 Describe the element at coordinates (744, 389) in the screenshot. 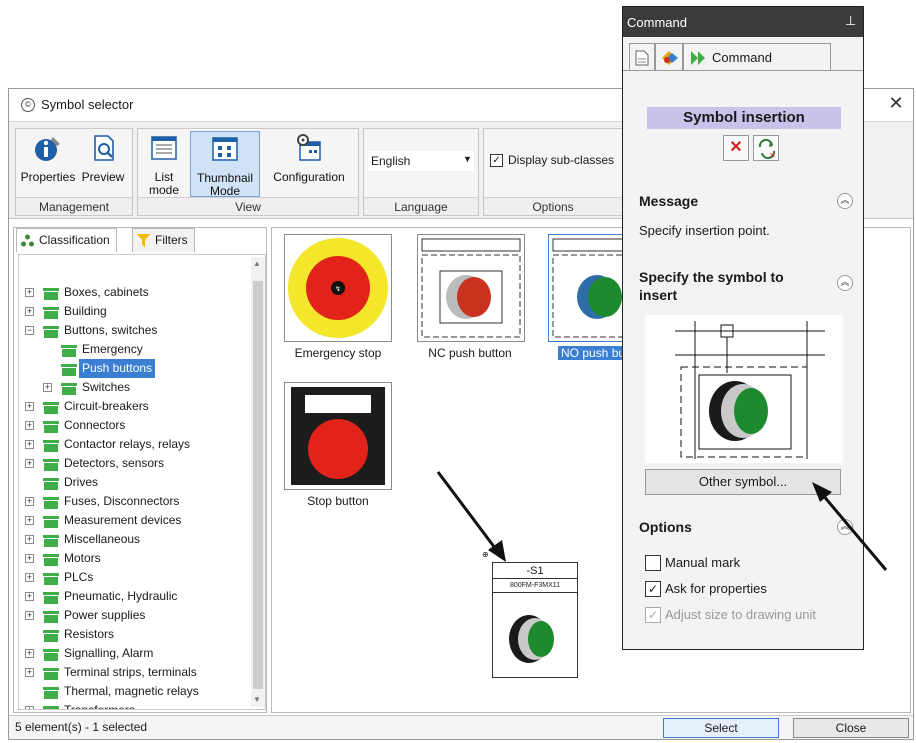

I see `symbol-preview` at that location.